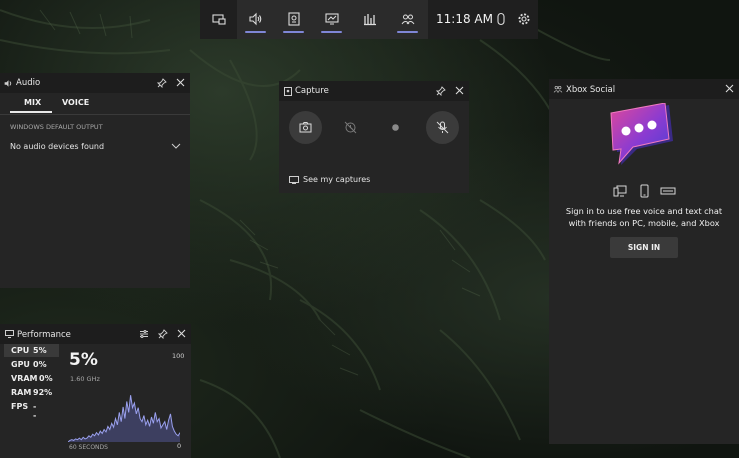 The height and width of the screenshot is (458, 739). I want to click on screenshot-button, so click(305, 127).